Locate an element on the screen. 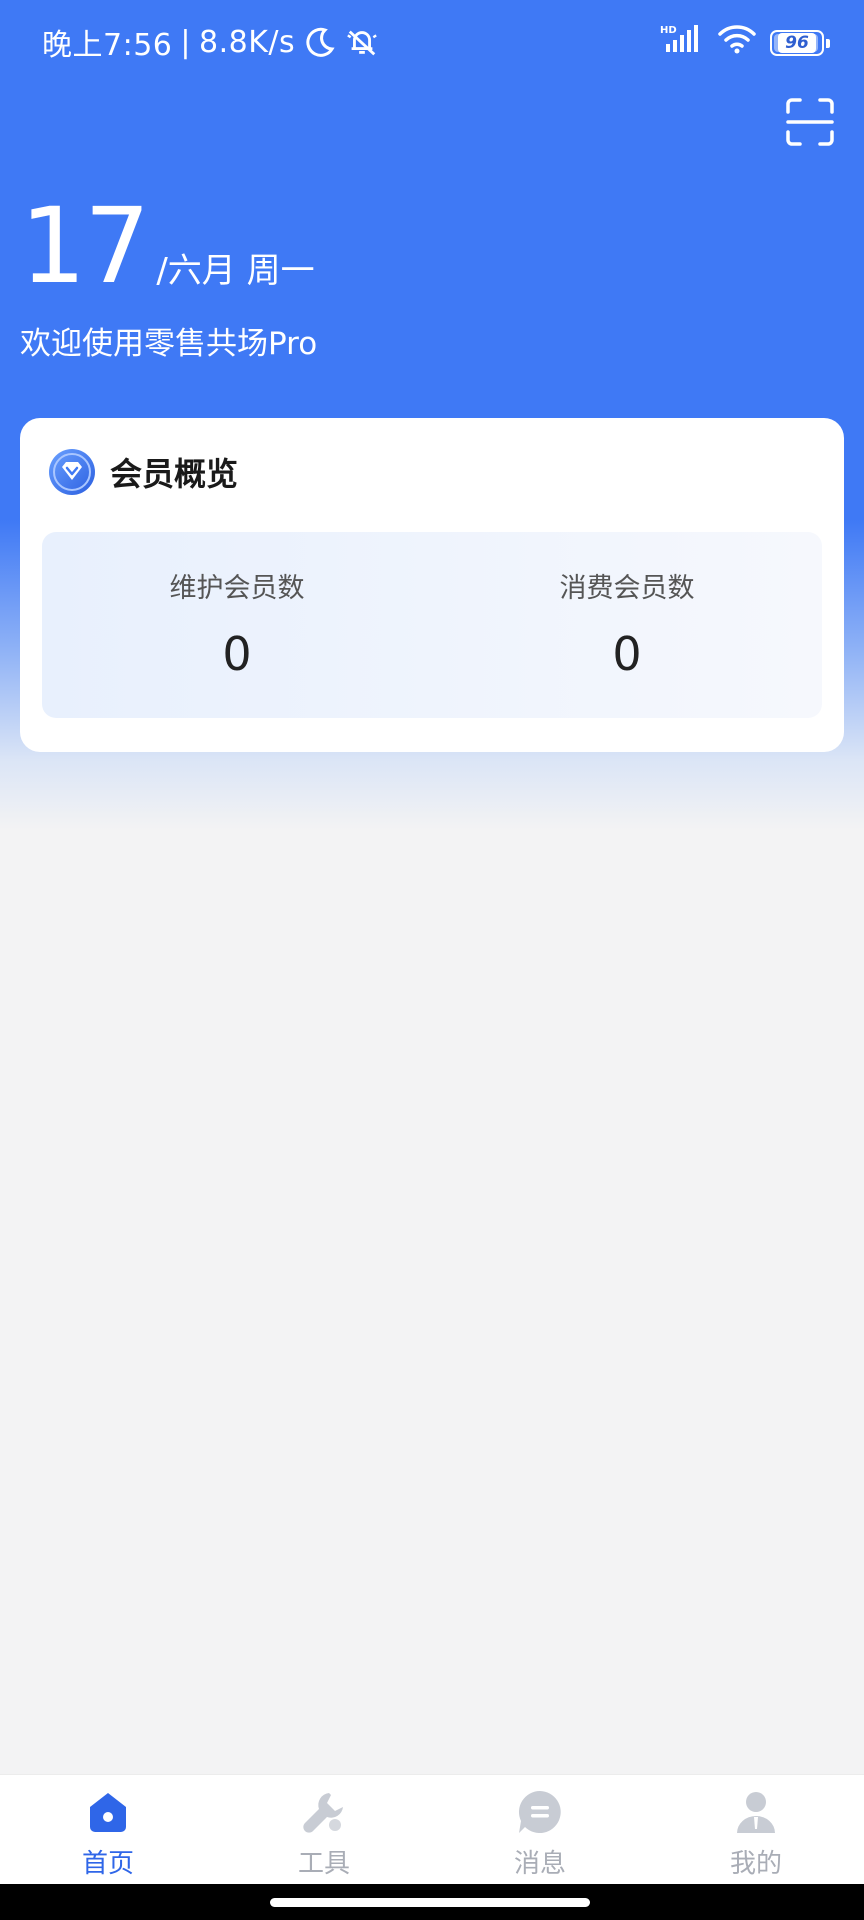  battery-icon: 96 is located at coordinates (800, 43).